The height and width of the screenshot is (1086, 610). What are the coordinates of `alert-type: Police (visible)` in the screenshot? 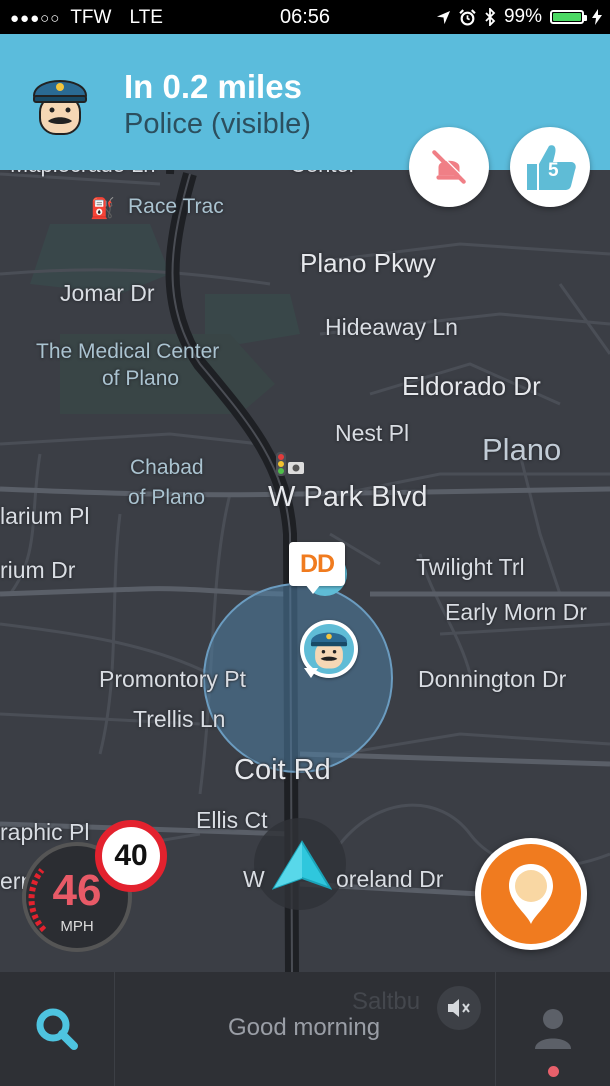 It's located at (217, 124).